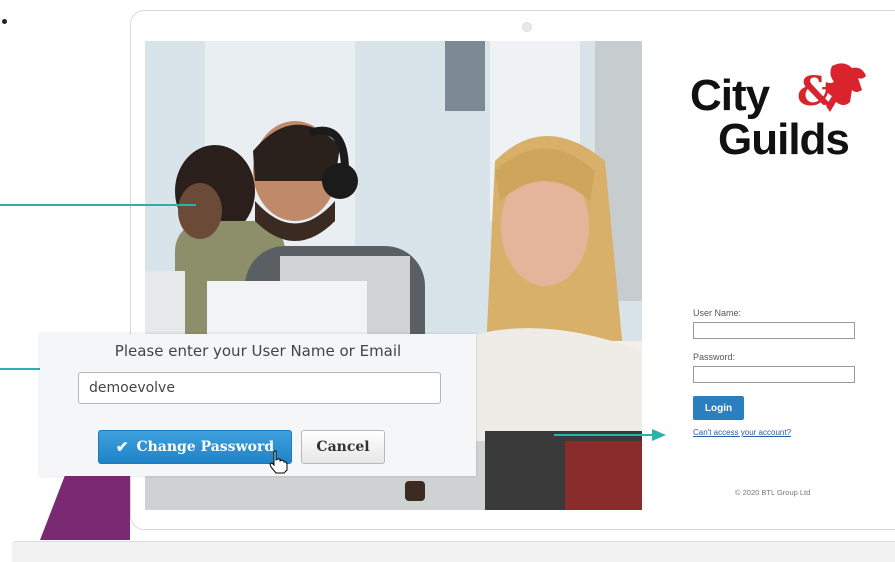  I want to click on username-input, so click(774, 330).